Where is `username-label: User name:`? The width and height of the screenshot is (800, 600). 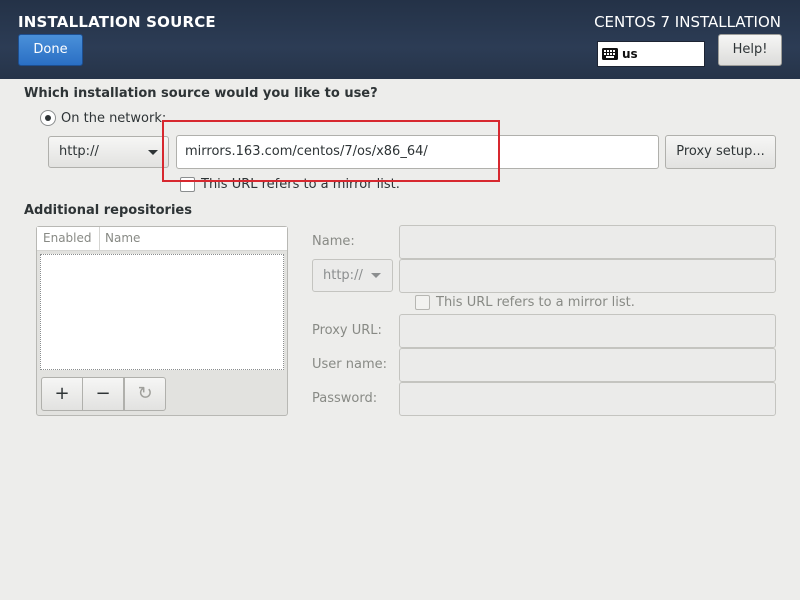 username-label: User name: is located at coordinates (350, 364).